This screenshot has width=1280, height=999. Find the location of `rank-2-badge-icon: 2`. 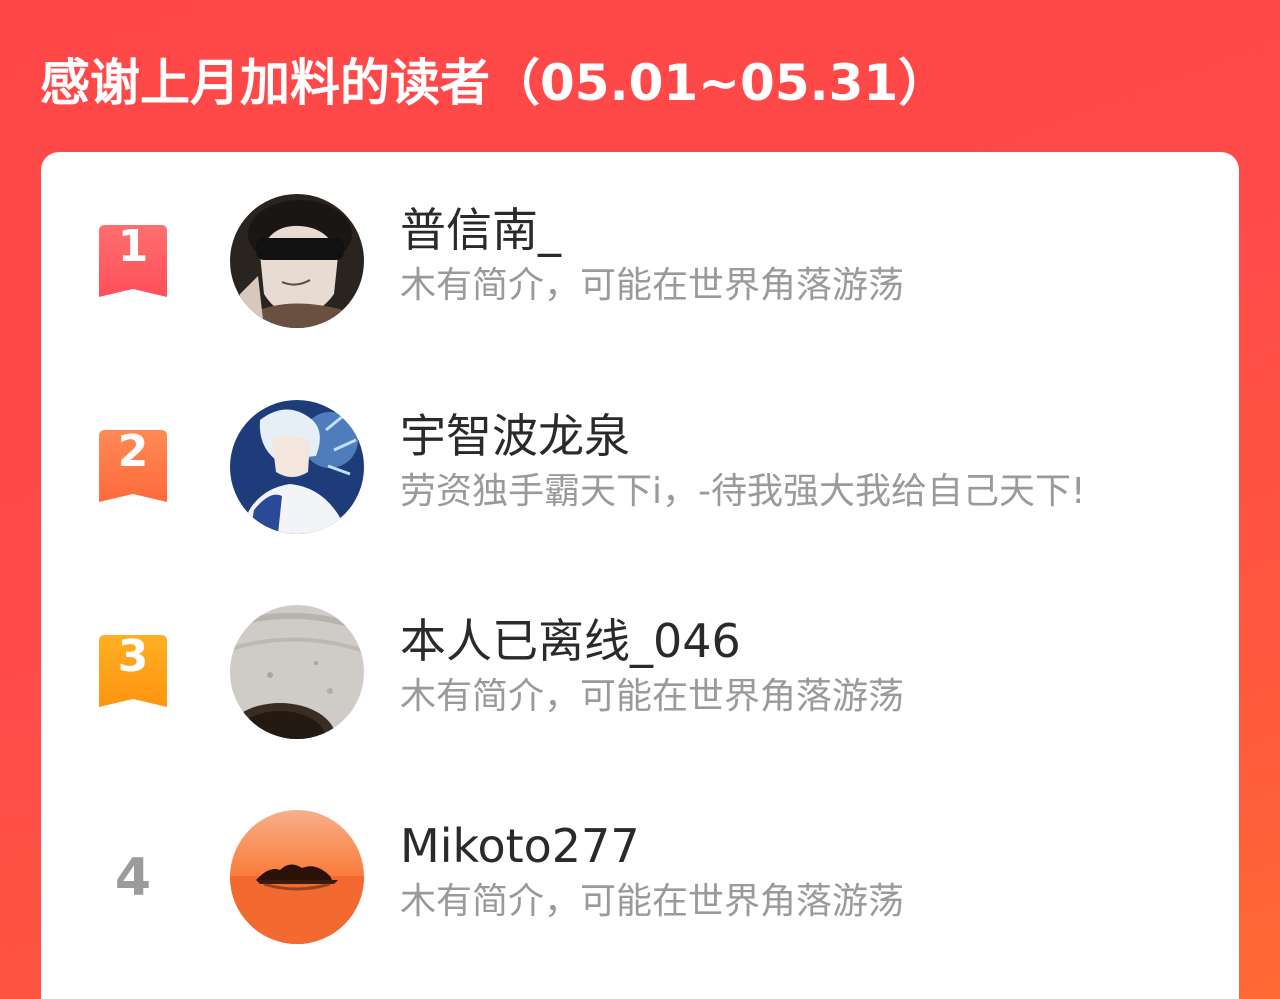

rank-2-badge-icon: 2 is located at coordinates (133, 464).